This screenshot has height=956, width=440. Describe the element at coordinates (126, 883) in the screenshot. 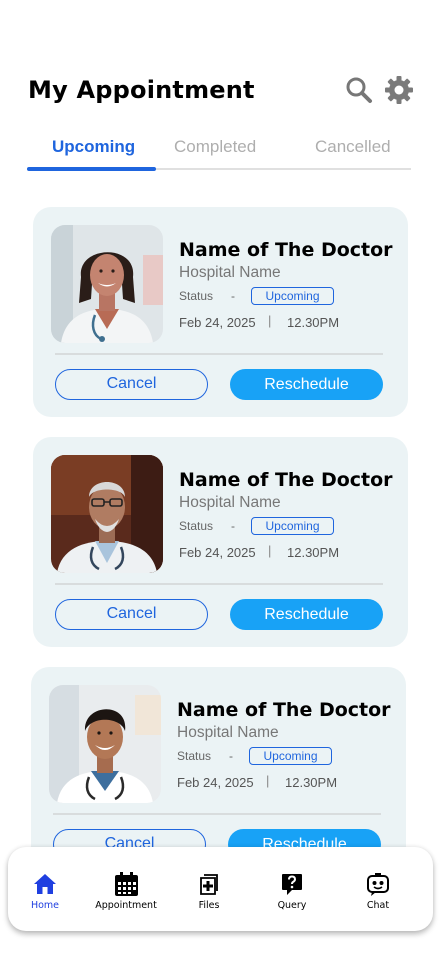

I see `calendar-icon` at that location.